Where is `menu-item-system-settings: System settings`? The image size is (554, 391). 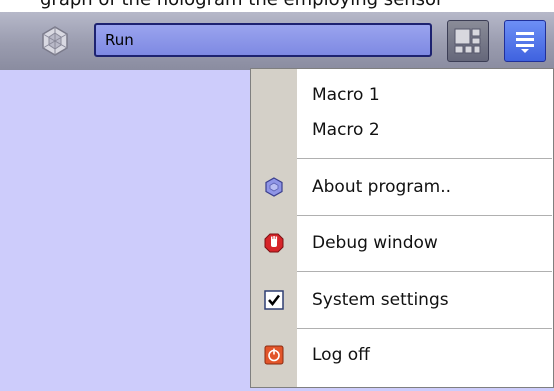
menu-item-system-settings: System settings is located at coordinates (402, 300).